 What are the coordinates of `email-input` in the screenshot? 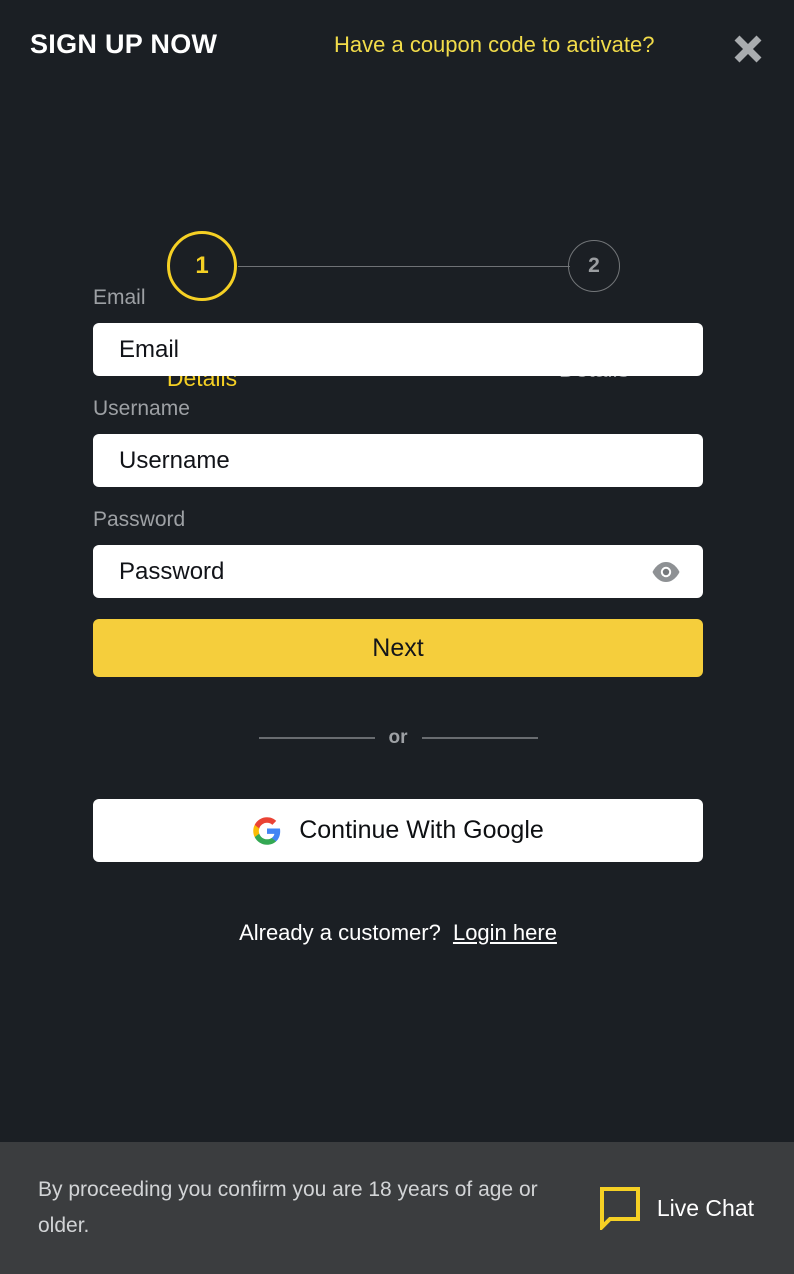 It's located at (398, 349).